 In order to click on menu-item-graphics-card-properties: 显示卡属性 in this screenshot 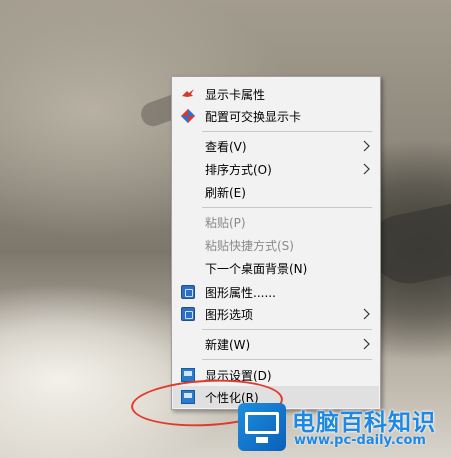, I will do `click(276, 94)`.